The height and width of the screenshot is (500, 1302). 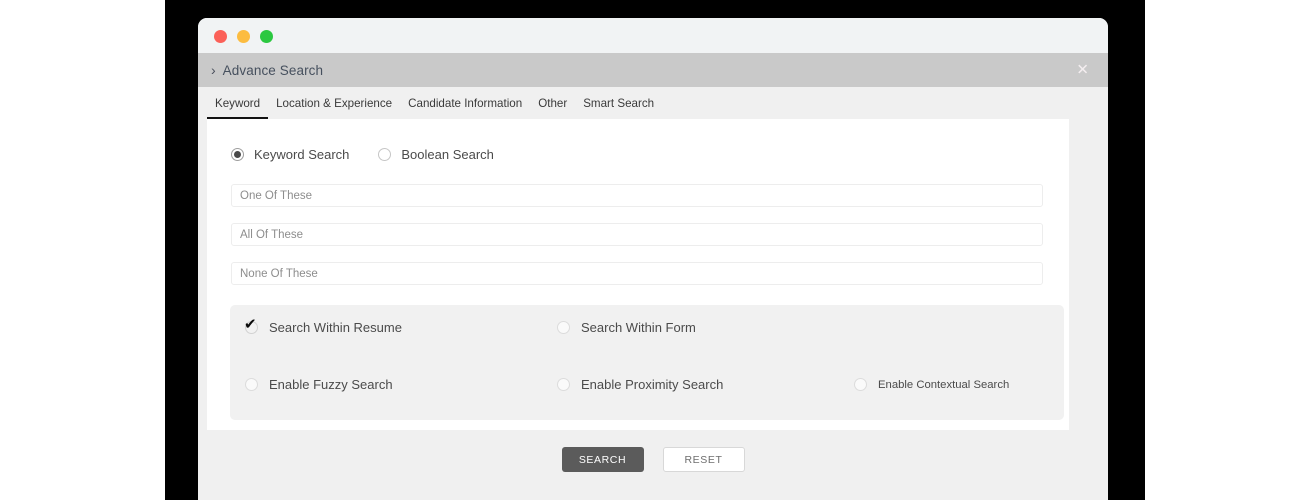 What do you see at coordinates (181, 250) in the screenshot?
I see `frame-band-left` at bounding box center [181, 250].